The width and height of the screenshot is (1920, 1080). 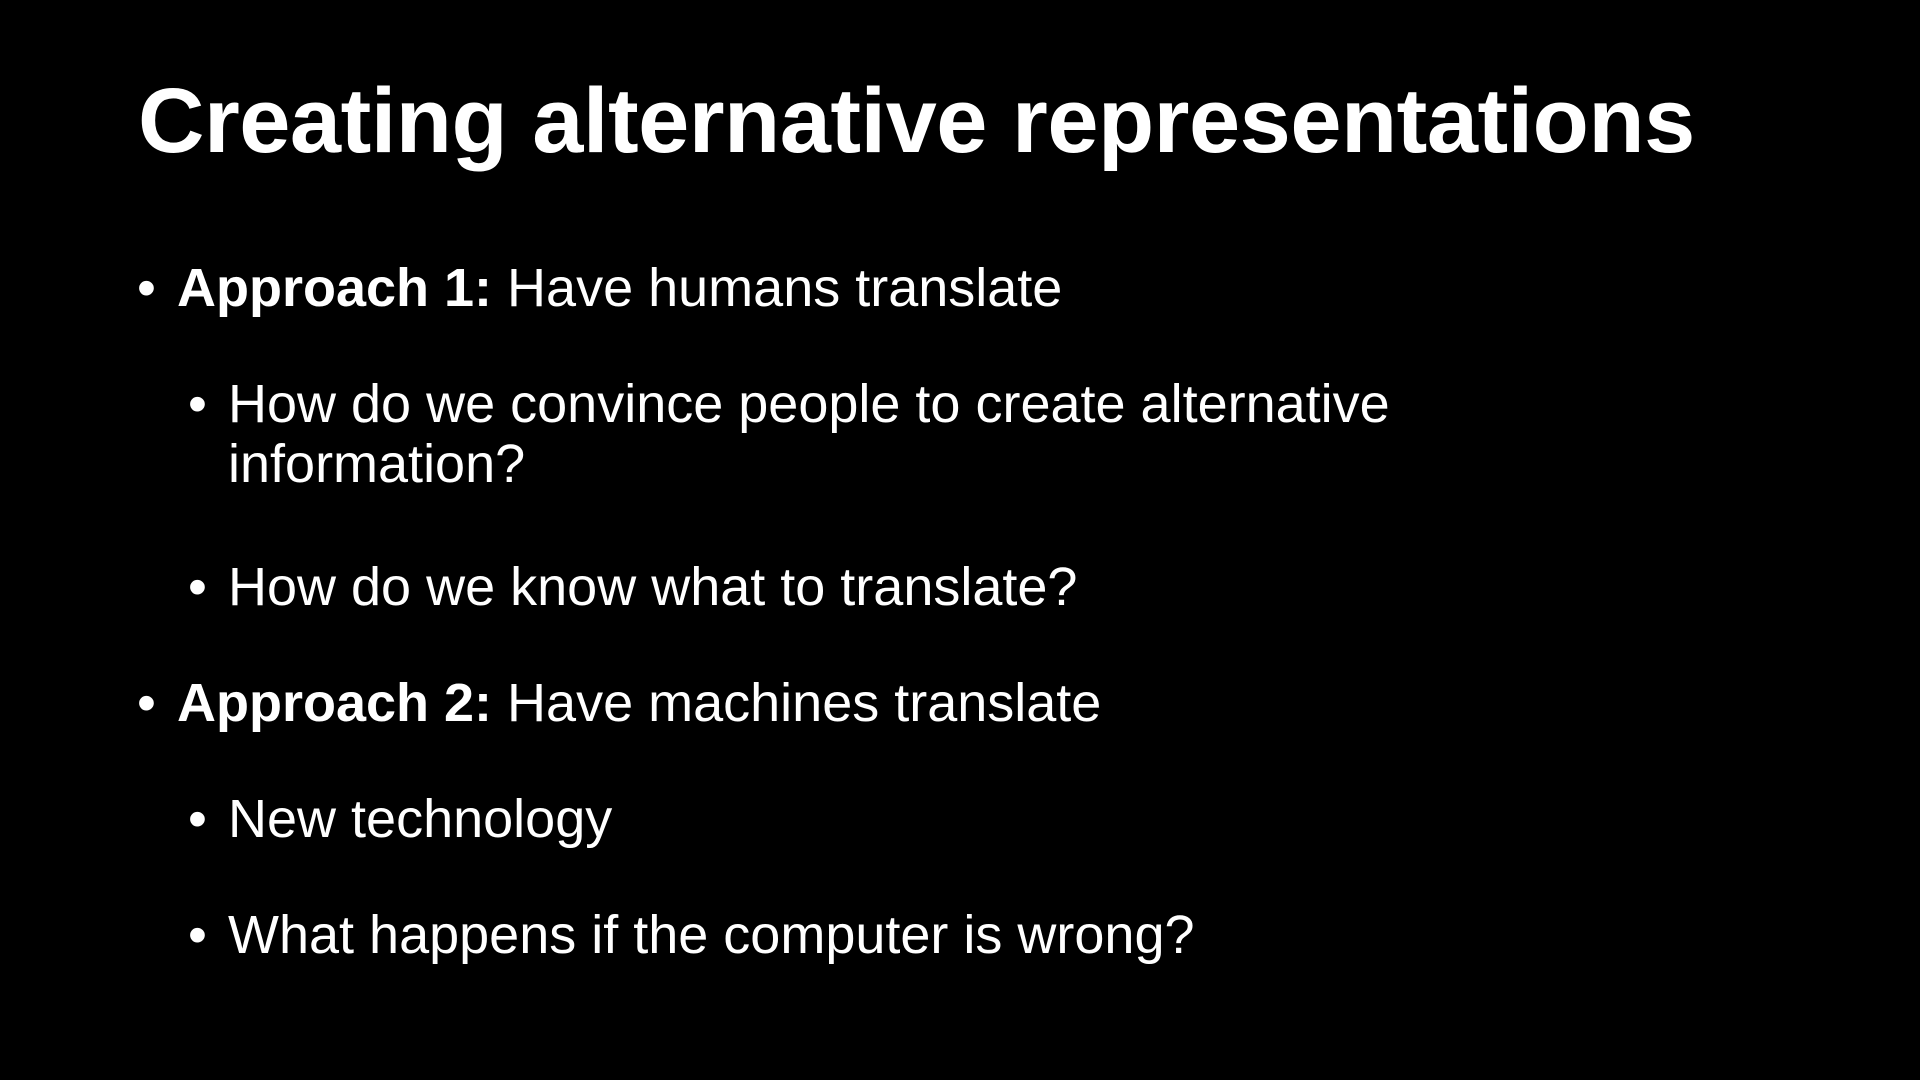 I want to click on bullet-approach-2: • Approach 2: Have machines translate, so click(x=619, y=703).